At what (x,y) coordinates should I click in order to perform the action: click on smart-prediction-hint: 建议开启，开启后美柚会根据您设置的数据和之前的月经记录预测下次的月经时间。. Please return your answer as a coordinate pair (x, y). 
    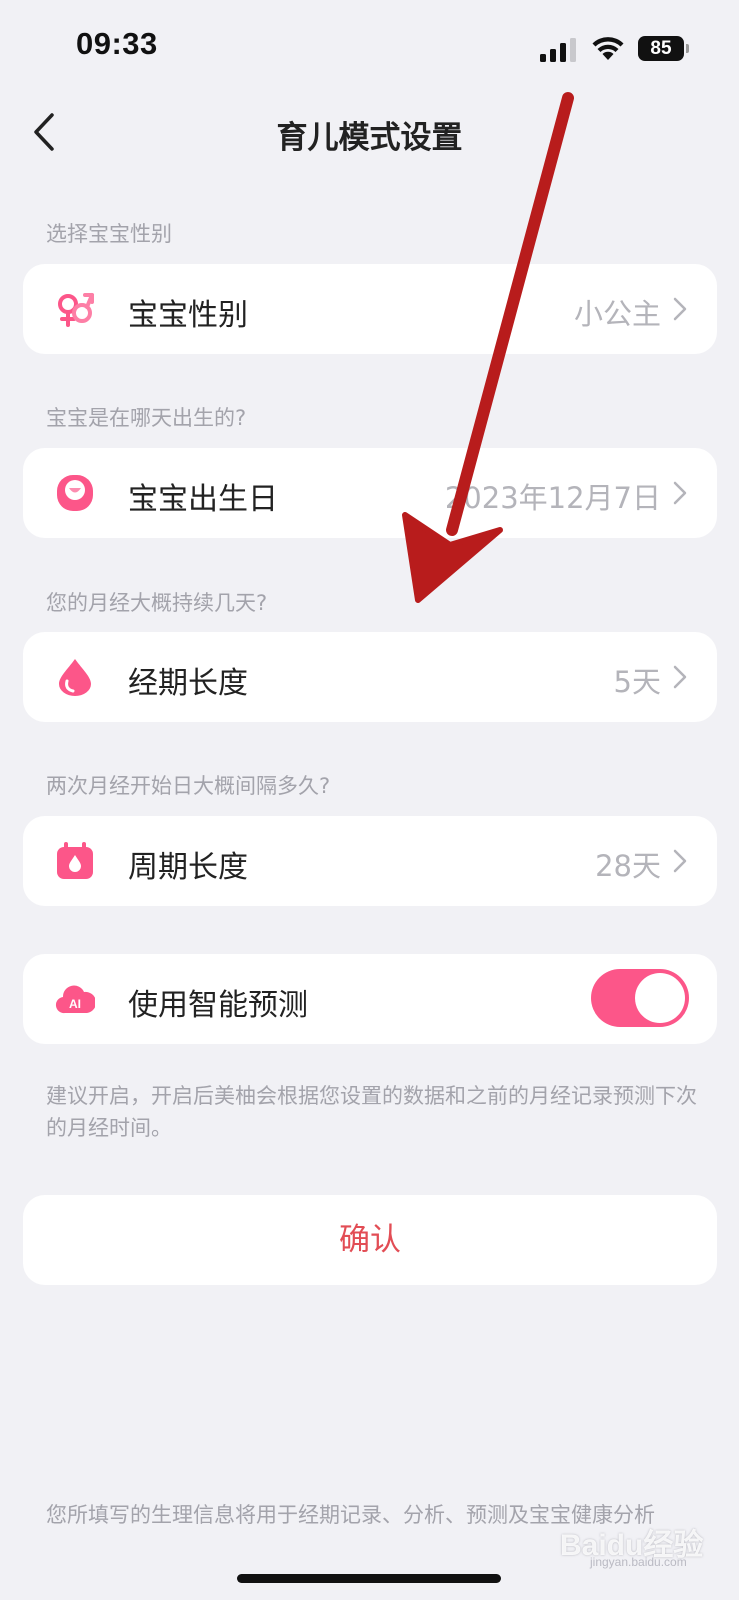
    Looking at the image, I should click on (371, 1112).